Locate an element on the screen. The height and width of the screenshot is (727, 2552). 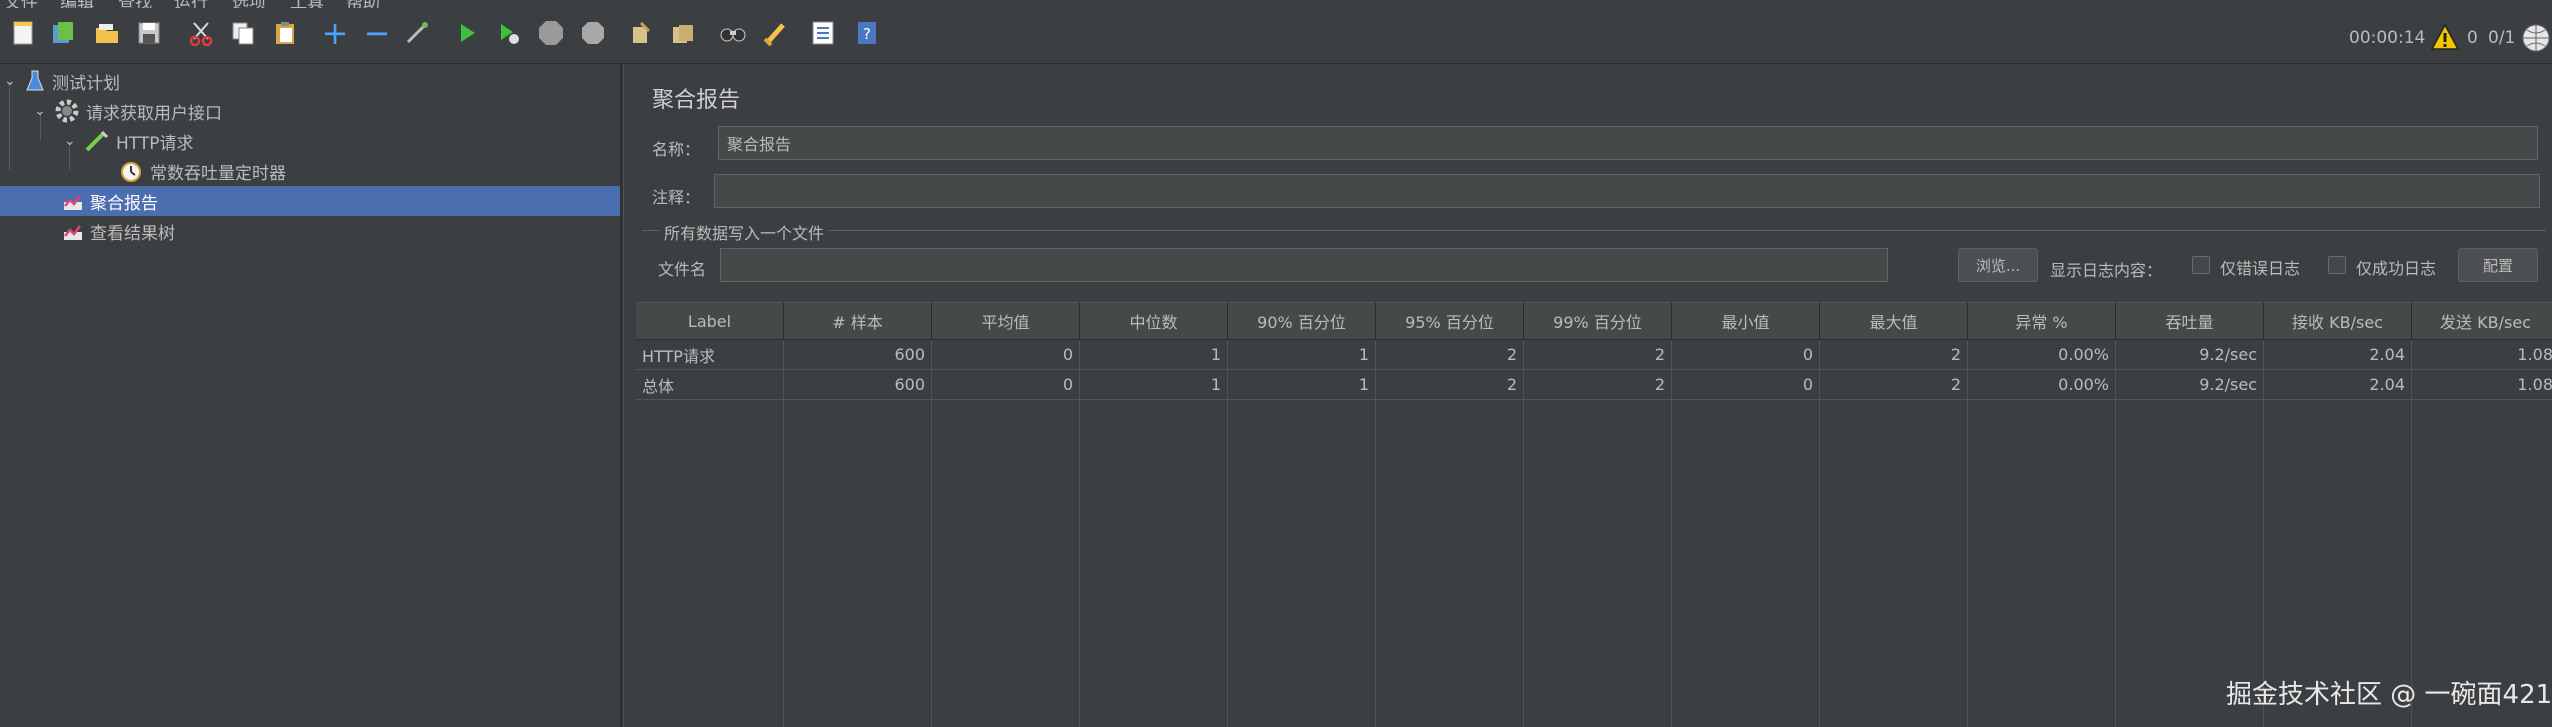
column-header: 异常 % is located at coordinates (2042, 321).